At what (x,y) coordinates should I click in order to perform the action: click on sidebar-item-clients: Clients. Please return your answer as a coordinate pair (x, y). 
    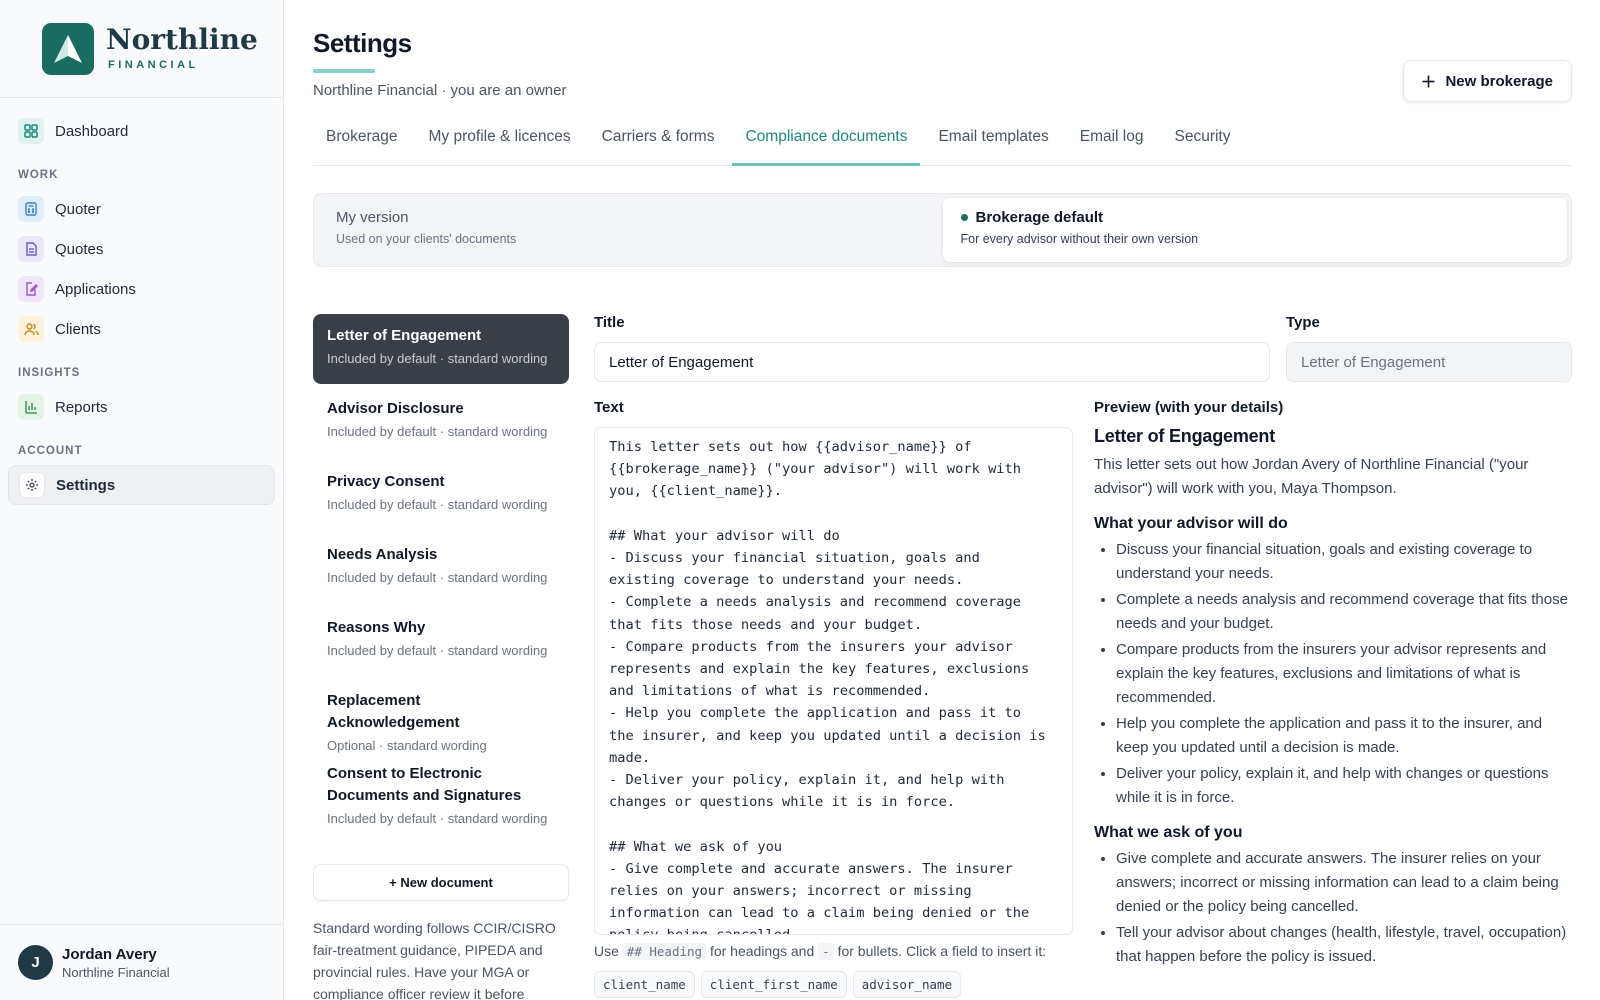
    Looking at the image, I should click on (141, 329).